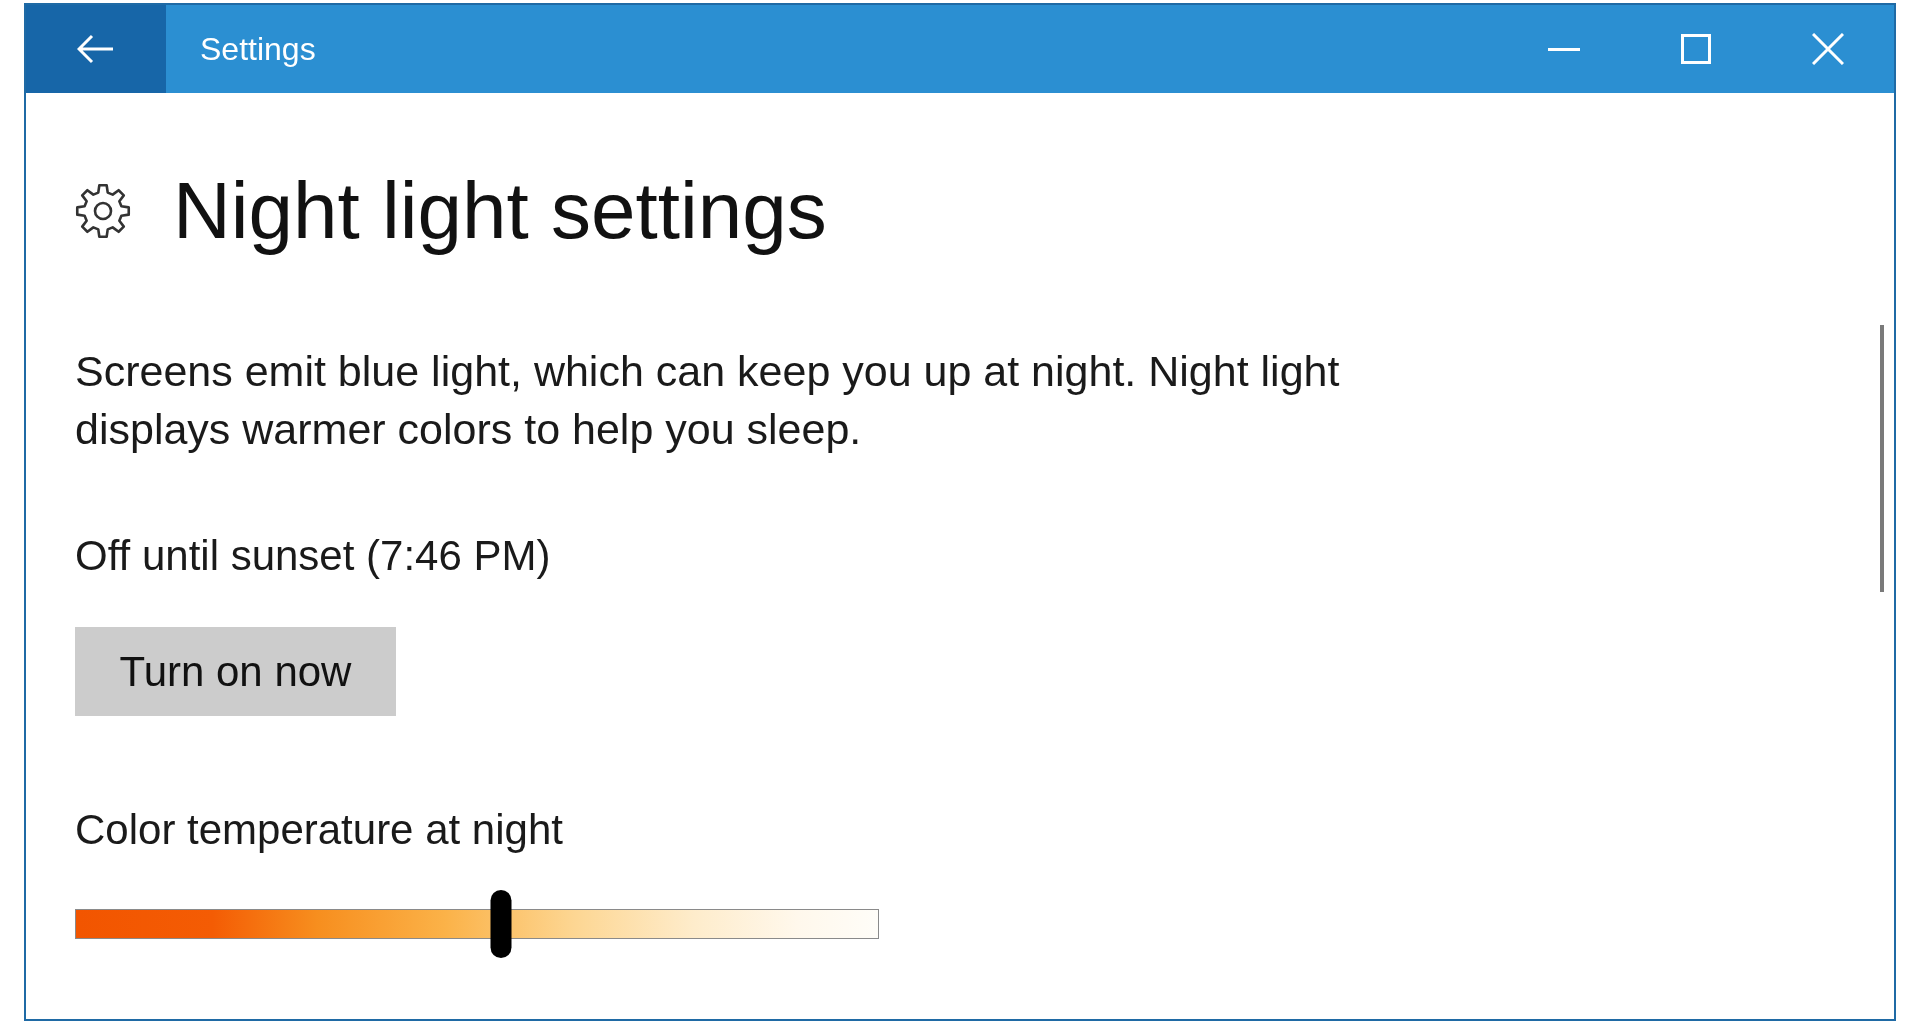 The height and width of the screenshot is (1024, 1920). Describe the element at coordinates (501, 924) in the screenshot. I see `slider-thumb` at that location.